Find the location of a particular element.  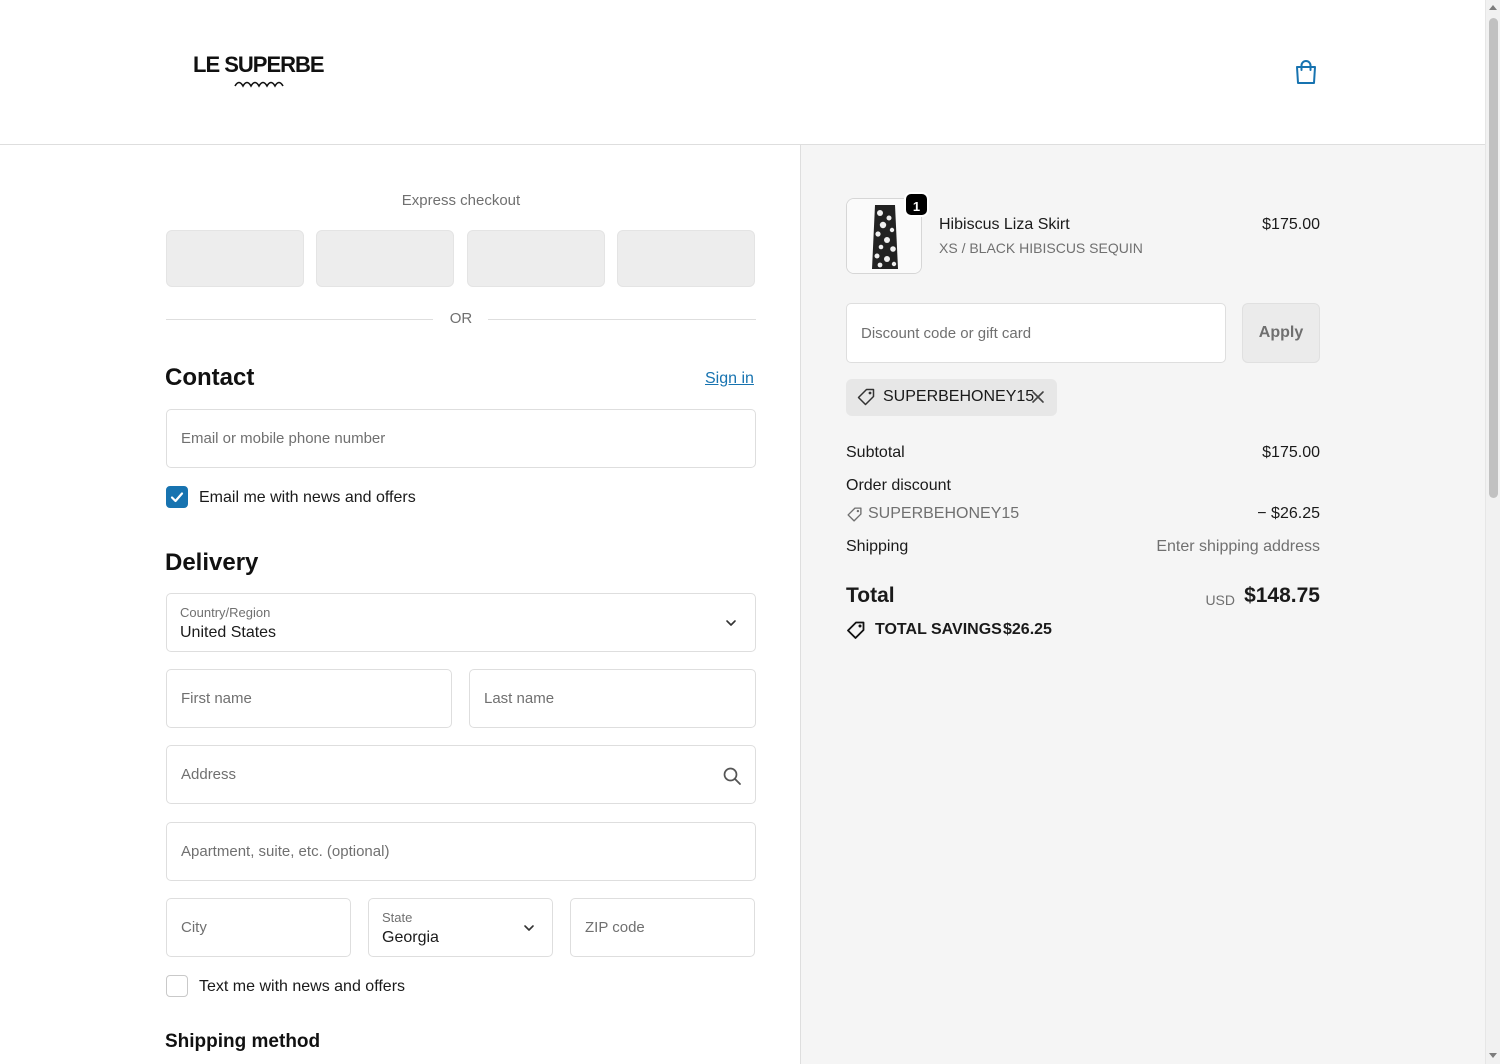

city-input is located at coordinates (258, 927).